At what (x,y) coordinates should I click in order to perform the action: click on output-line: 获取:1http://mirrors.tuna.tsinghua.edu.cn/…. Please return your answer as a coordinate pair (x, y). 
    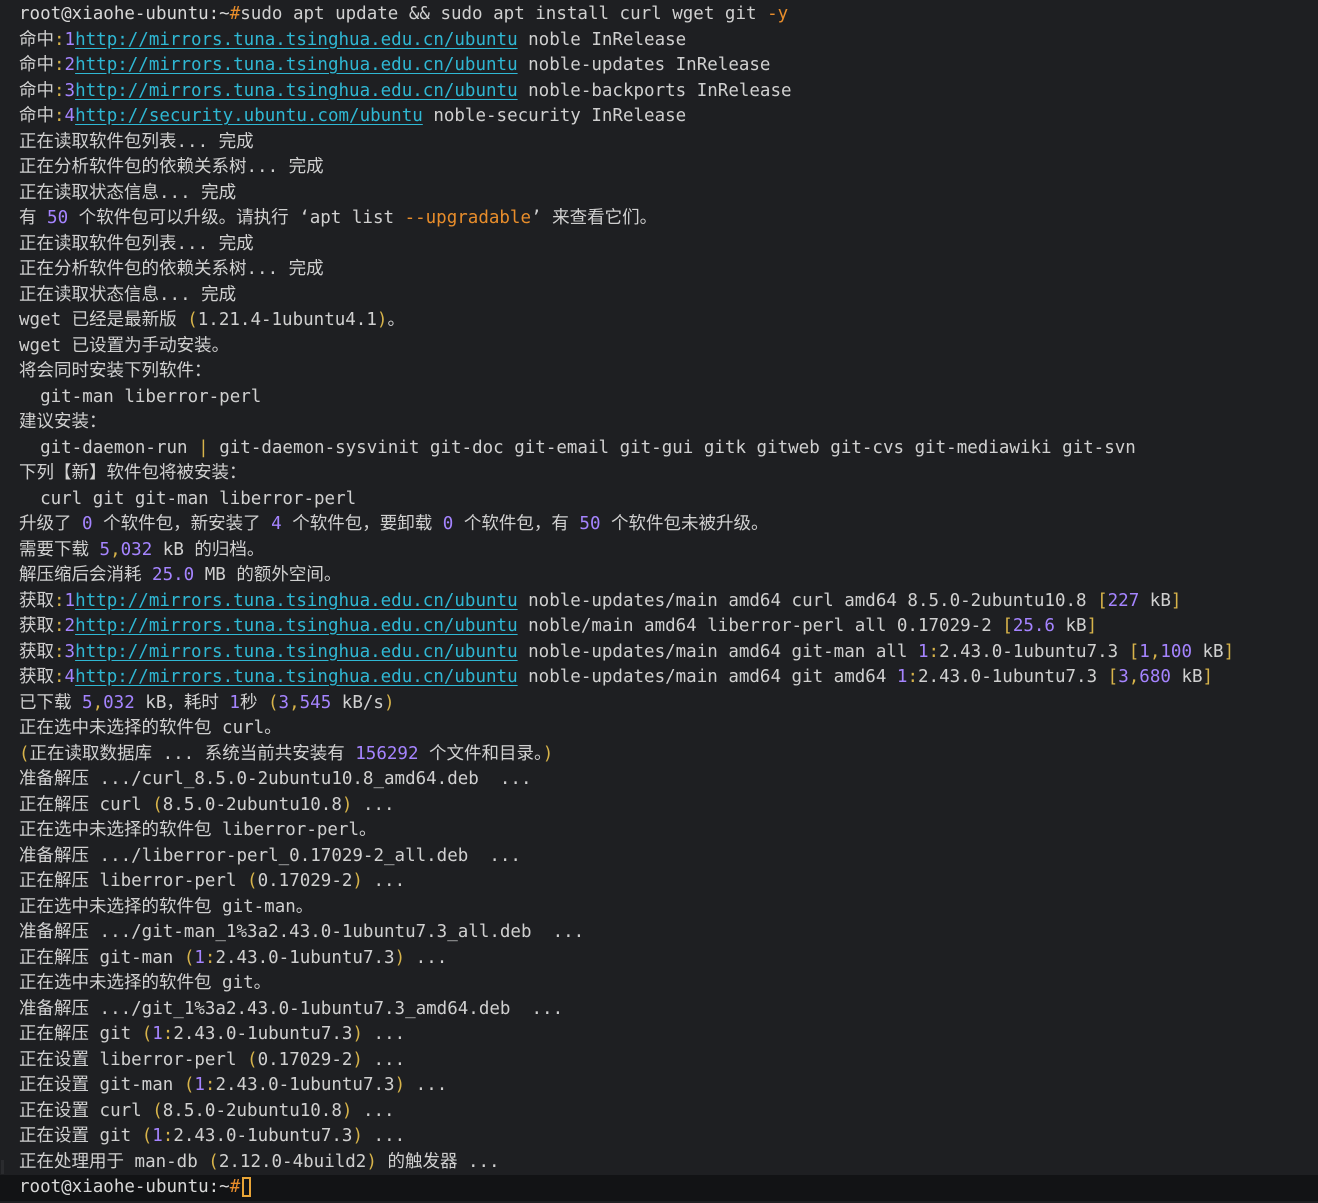
    Looking at the image, I should click on (659, 602).